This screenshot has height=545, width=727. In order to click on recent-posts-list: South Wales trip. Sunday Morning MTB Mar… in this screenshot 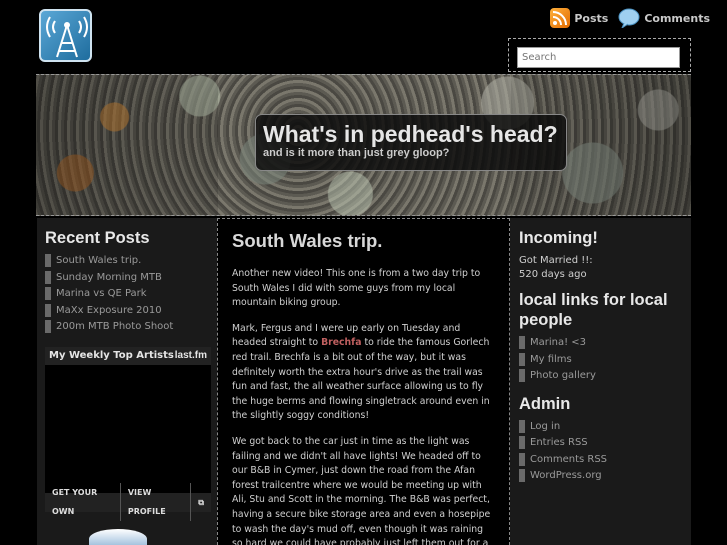, I will do `click(127, 295)`.